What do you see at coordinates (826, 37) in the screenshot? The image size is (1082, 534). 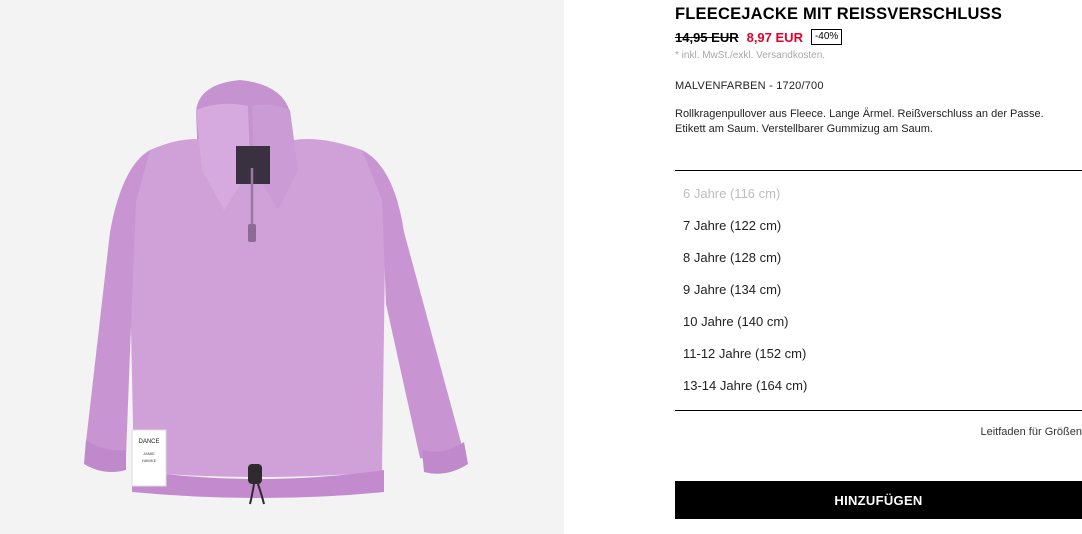 I see `discount-badge: -40%` at bounding box center [826, 37].